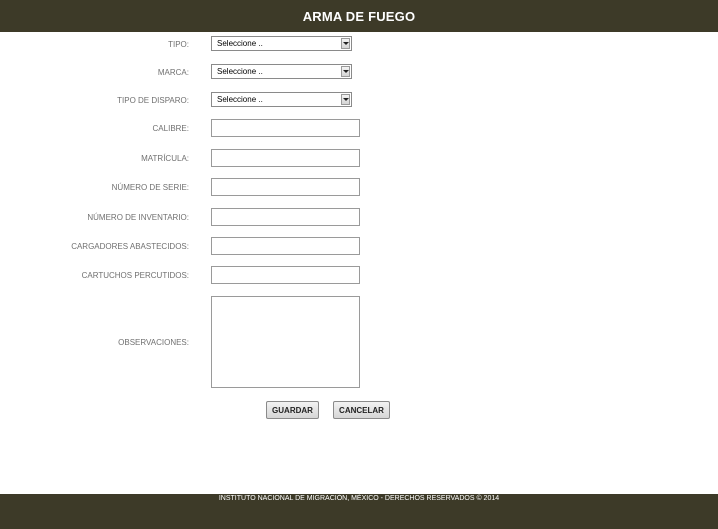  What do you see at coordinates (361, 410) in the screenshot?
I see `cancelar-button: CANCELAR` at bounding box center [361, 410].